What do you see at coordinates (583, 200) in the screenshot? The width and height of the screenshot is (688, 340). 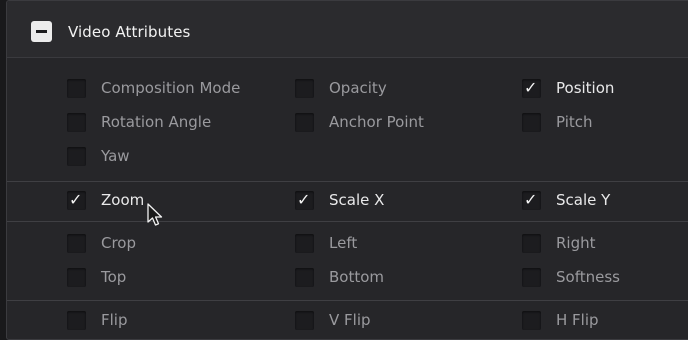 I see `scale-y-label: Scale Y` at bounding box center [583, 200].